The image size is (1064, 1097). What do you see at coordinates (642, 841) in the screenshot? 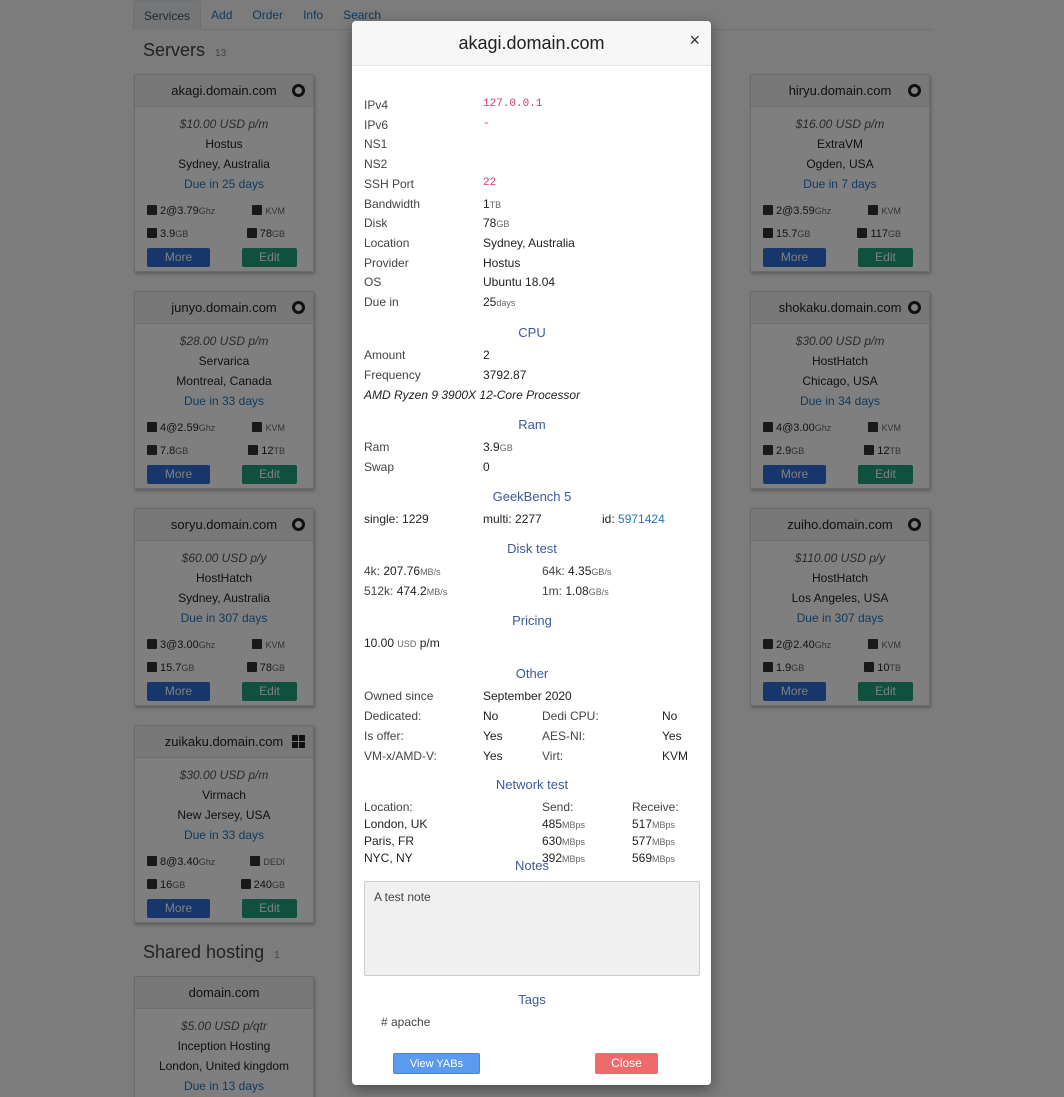
I see `network-receive-value: 577` at bounding box center [642, 841].